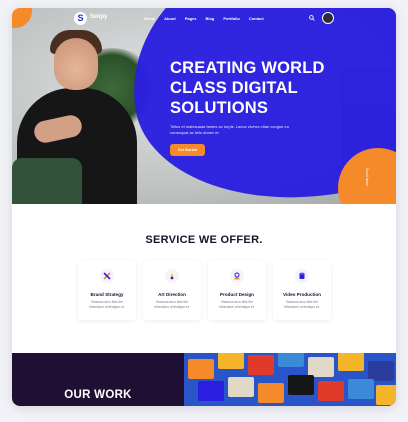 The width and height of the screenshot is (408, 422). Describe the element at coordinates (237, 294) in the screenshot. I see `service-name: Product Design` at that location.